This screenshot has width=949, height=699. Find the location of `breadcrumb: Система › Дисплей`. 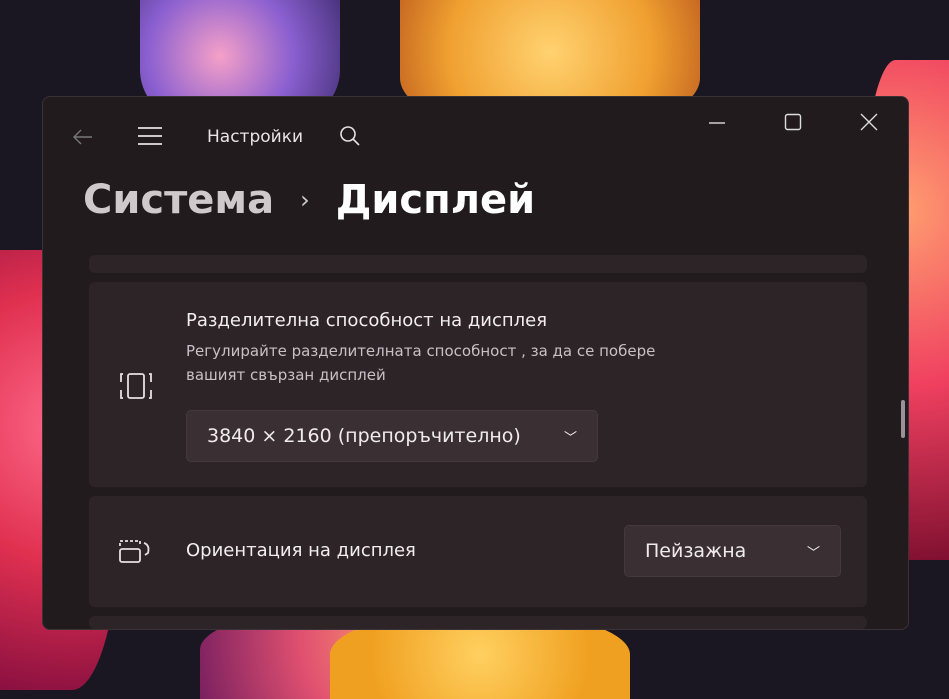

breadcrumb: Система › Дисплей is located at coordinates (309, 200).